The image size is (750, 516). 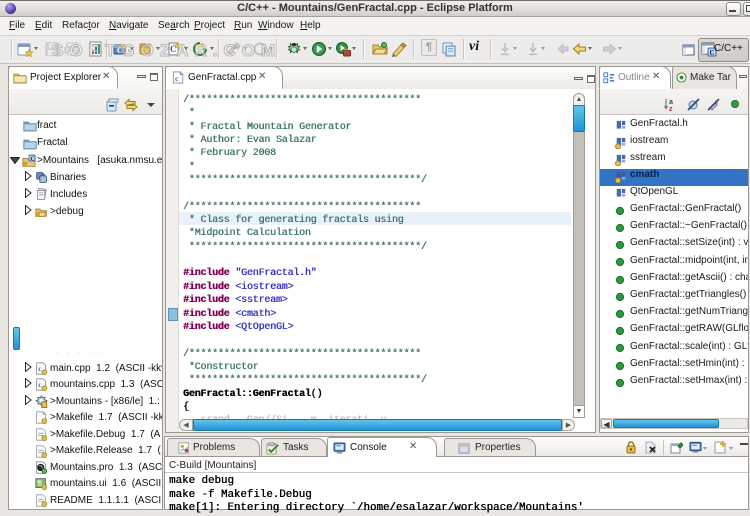 I want to click on svg-text: C, so click(x=32, y=160).